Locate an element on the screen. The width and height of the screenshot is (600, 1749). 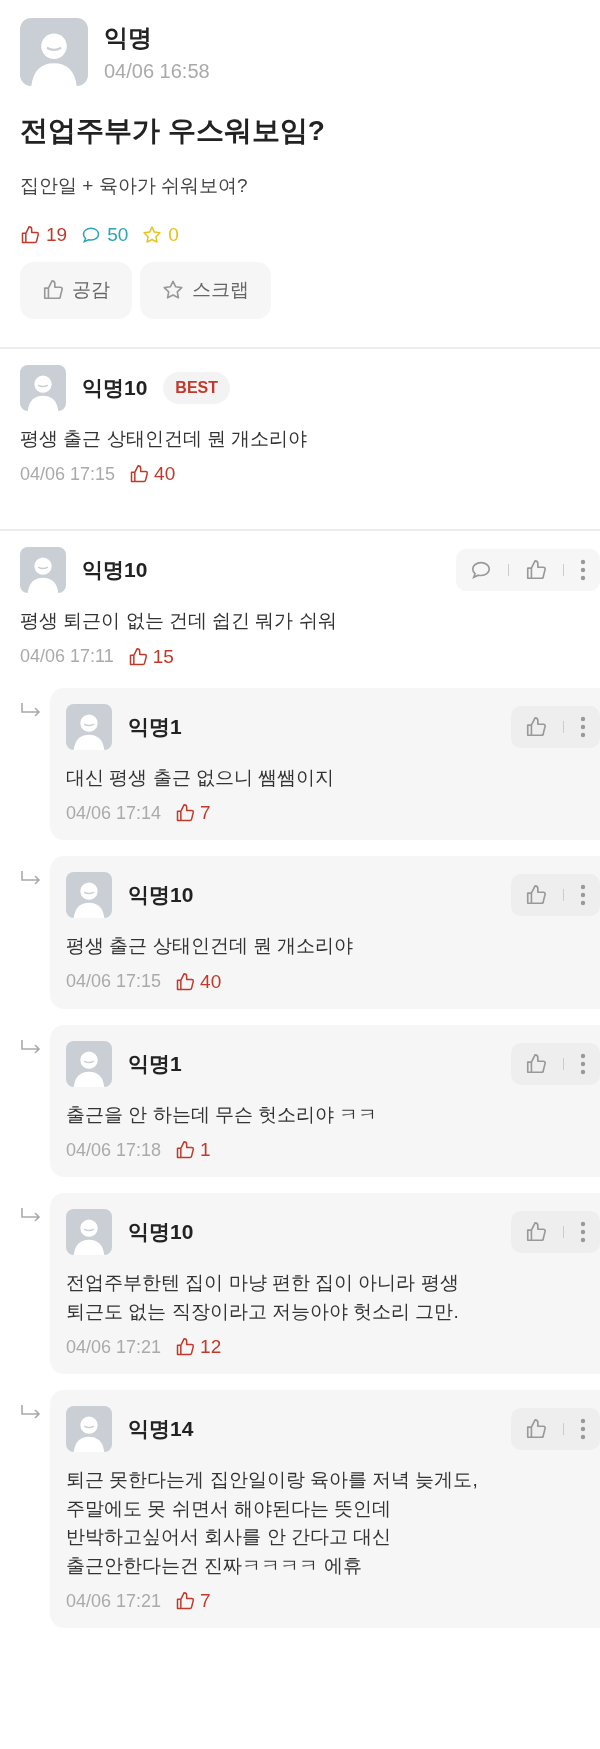
comment-time: 04/06 17:18 is located at coordinates (114, 1150).